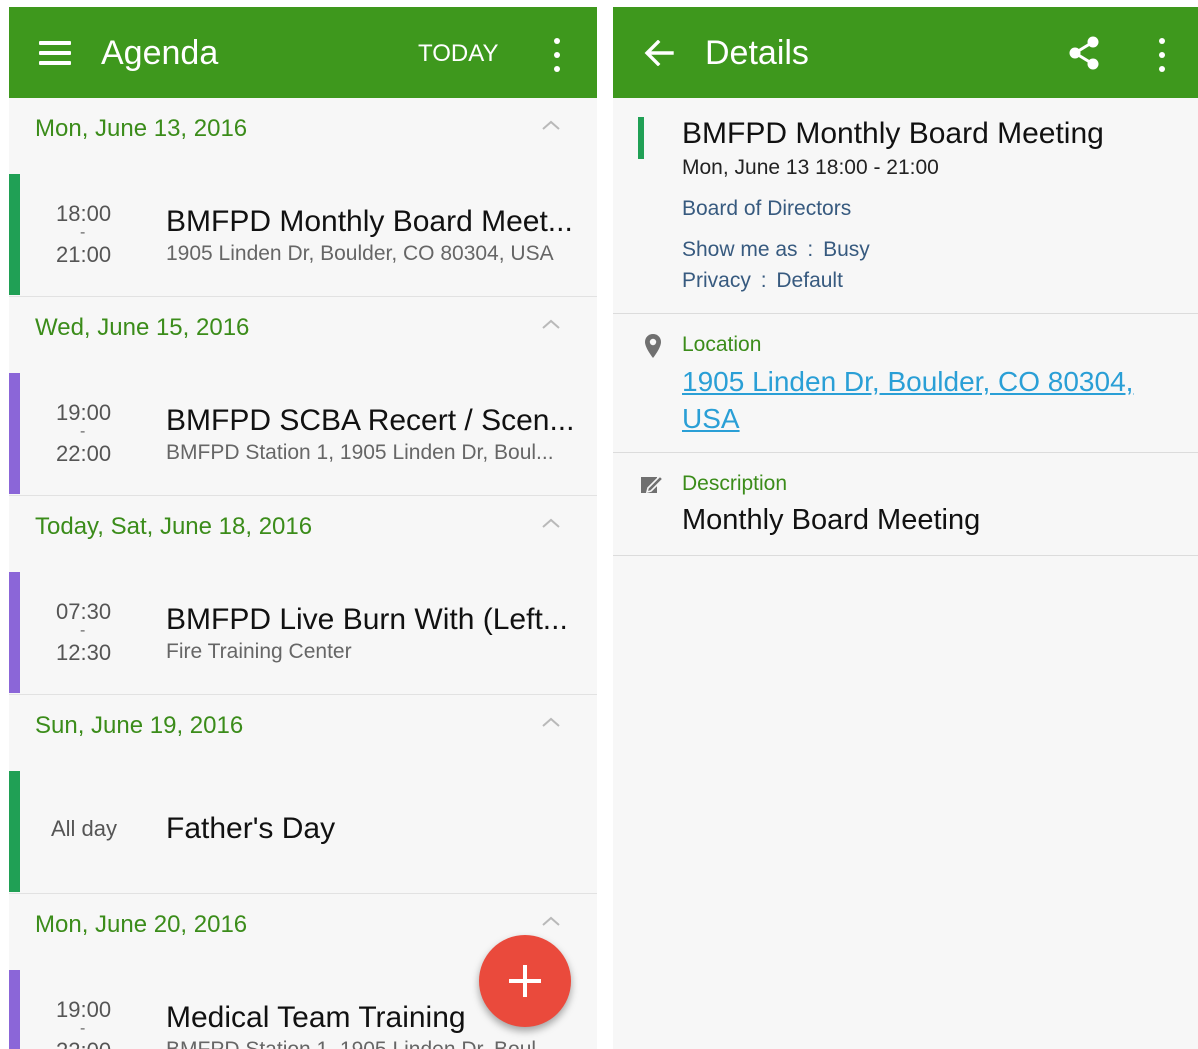 The image size is (1198, 1049). I want to click on description-section: Description Monthly Board Meeting, so click(905, 504).